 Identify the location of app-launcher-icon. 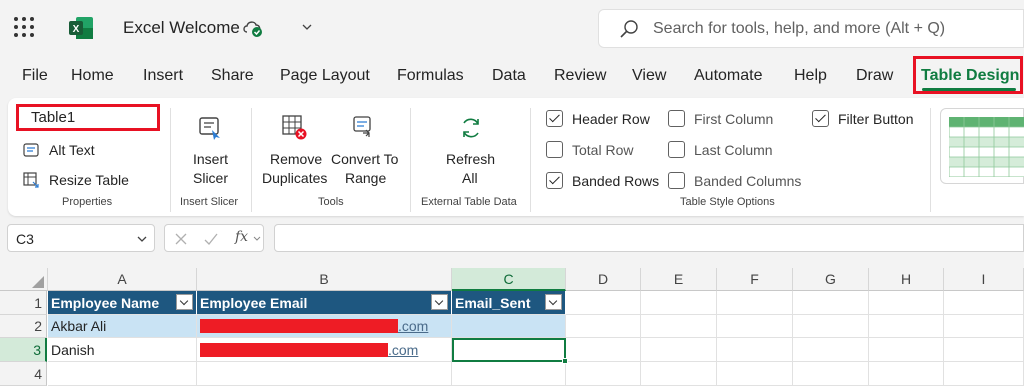
(24, 27).